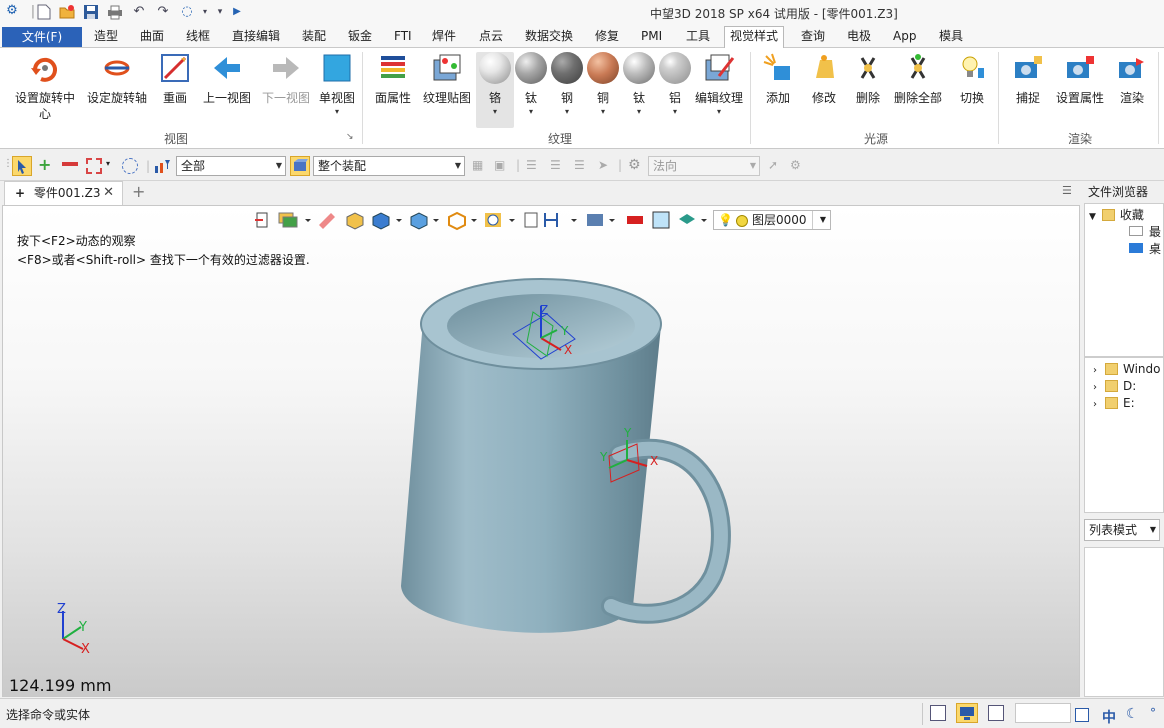  Describe the element at coordinates (42, 37) in the screenshot. I see `menu-file: 文件(F)` at that location.